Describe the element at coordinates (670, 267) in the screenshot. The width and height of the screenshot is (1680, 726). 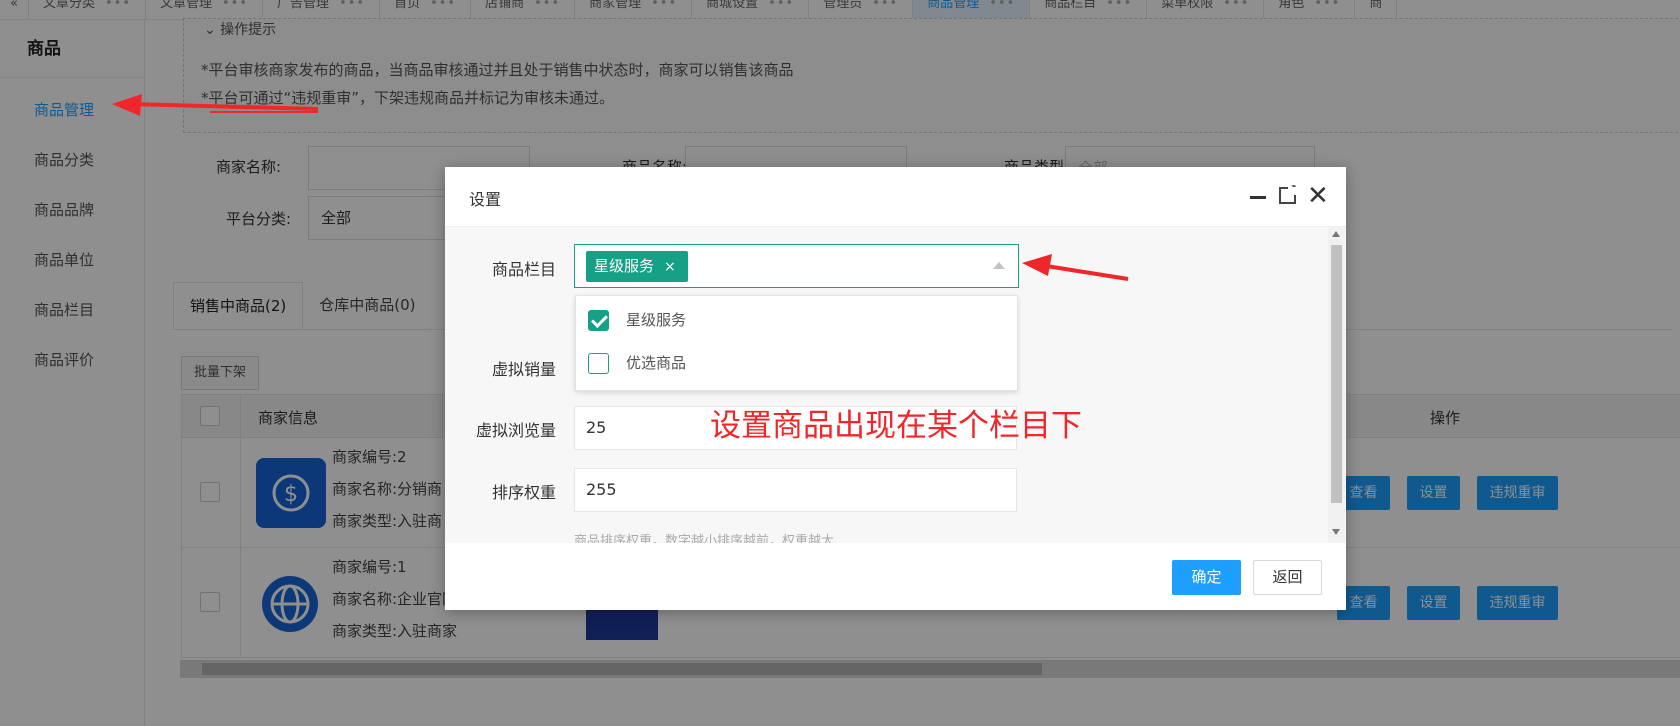
I see `remove-chip-icon: ×` at that location.